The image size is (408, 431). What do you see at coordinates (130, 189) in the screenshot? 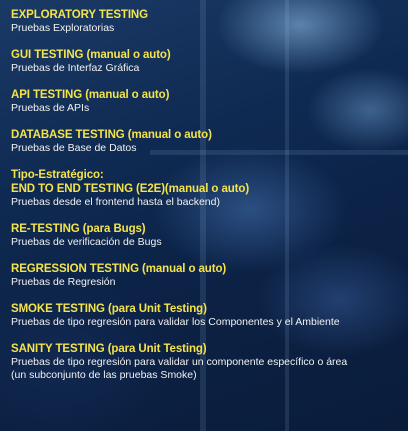
I see `item-title: END TO END TESTING (E2E)(manual o auto)` at bounding box center [130, 189].